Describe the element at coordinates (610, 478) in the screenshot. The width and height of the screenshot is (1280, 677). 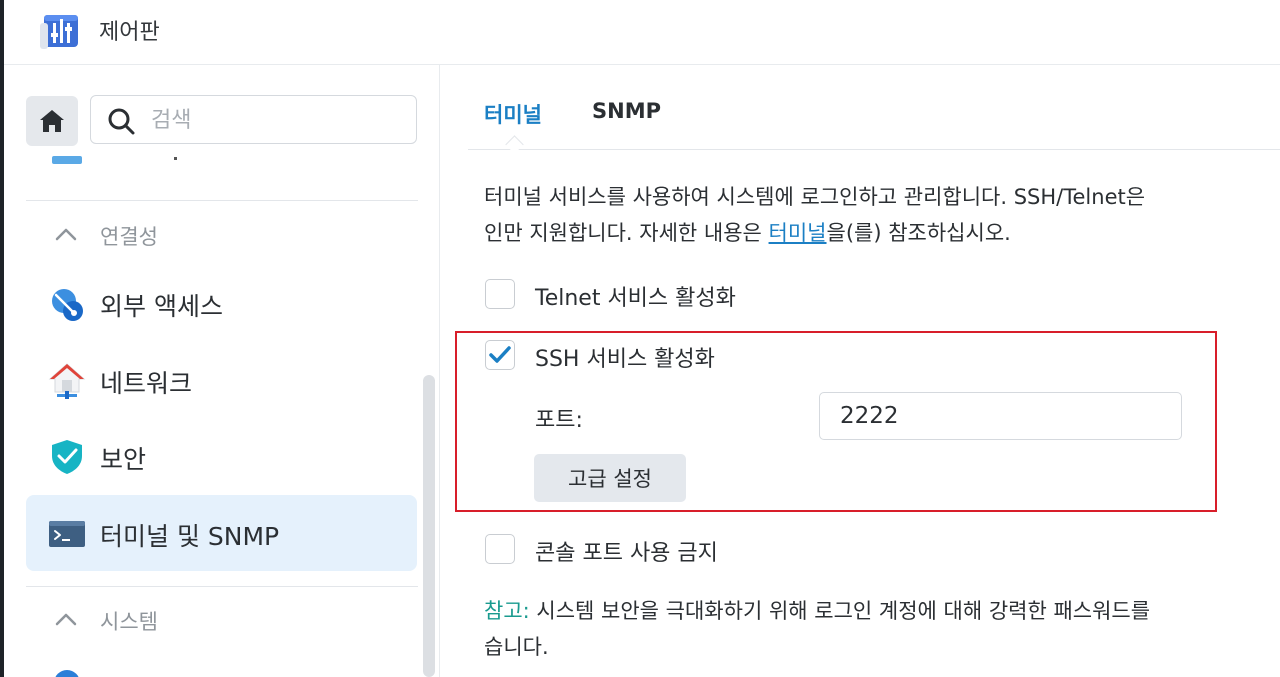
I see `advanced-settings-button: 고급 설정` at that location.